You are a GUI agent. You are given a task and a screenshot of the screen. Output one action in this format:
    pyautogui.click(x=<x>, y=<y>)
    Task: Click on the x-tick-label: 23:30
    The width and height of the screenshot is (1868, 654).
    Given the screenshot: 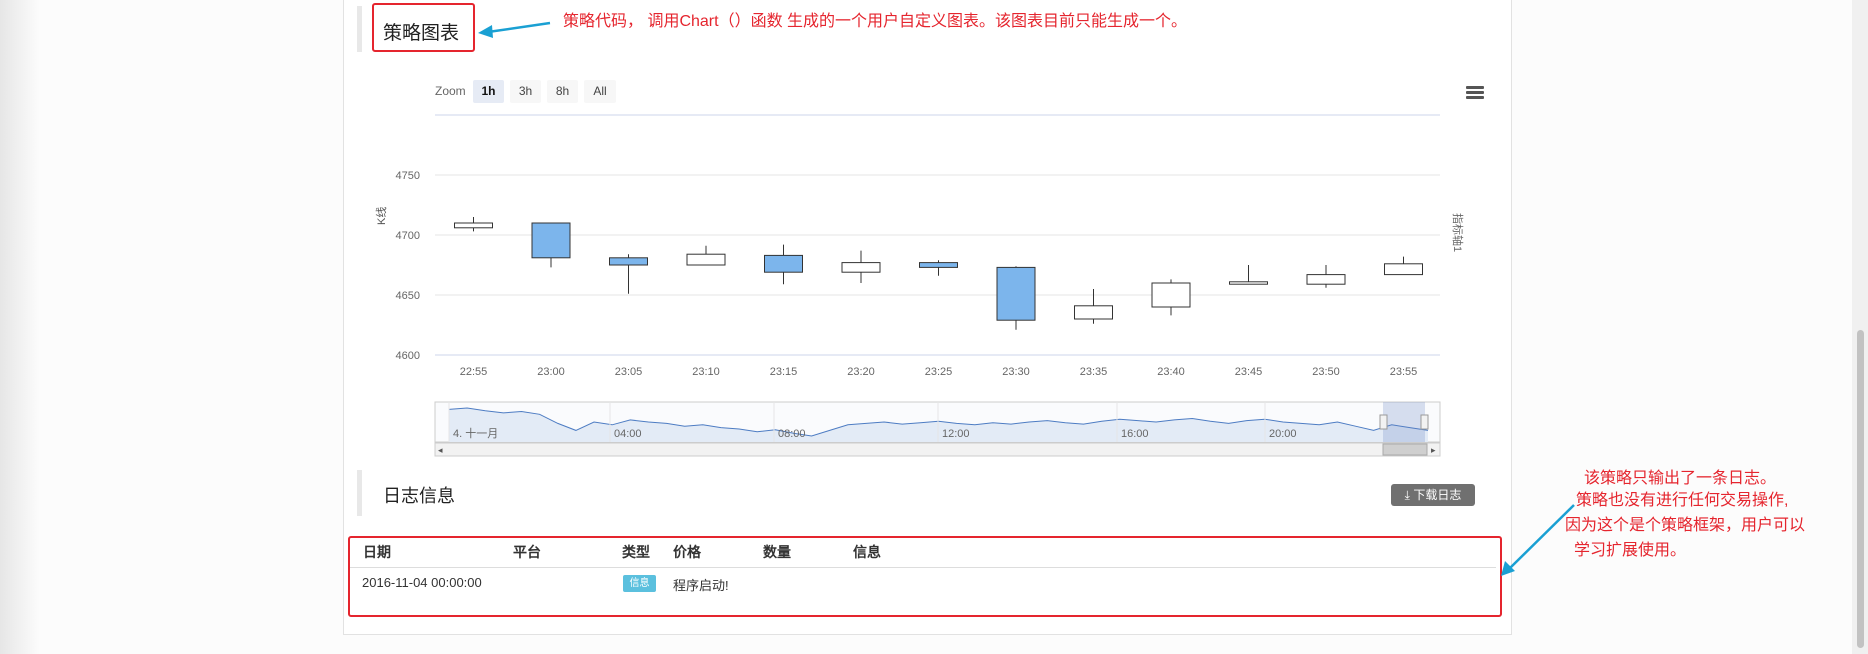 What is the action you would take?
    pyautogui.click(x=1016, y=372)
    